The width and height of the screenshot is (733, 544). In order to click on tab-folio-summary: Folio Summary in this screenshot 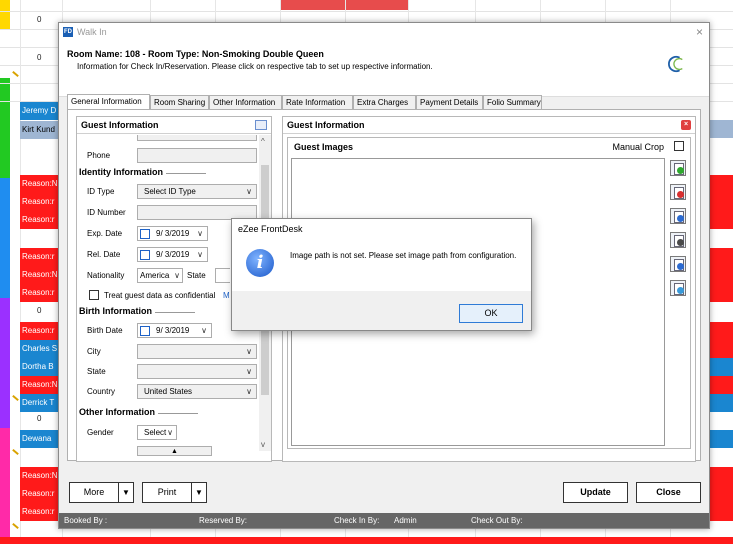, I will do `click(512, 102)`.